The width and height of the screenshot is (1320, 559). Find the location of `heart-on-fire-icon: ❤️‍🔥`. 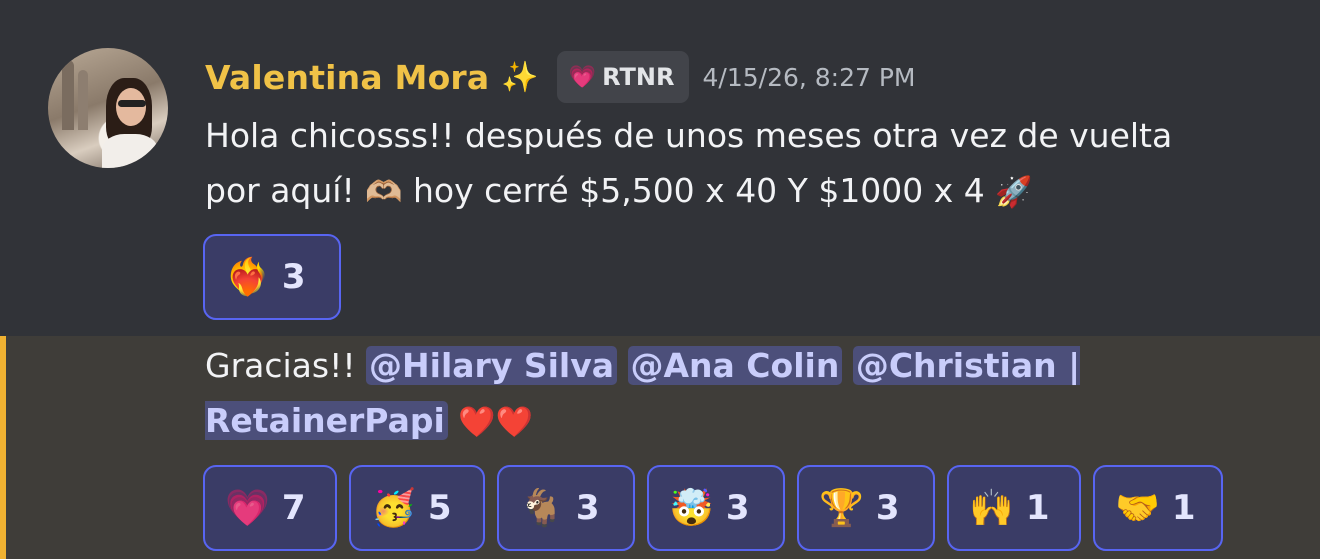

heart-on-fire-icon: ❤️‍🔥 is located at coordinates (247, 277).